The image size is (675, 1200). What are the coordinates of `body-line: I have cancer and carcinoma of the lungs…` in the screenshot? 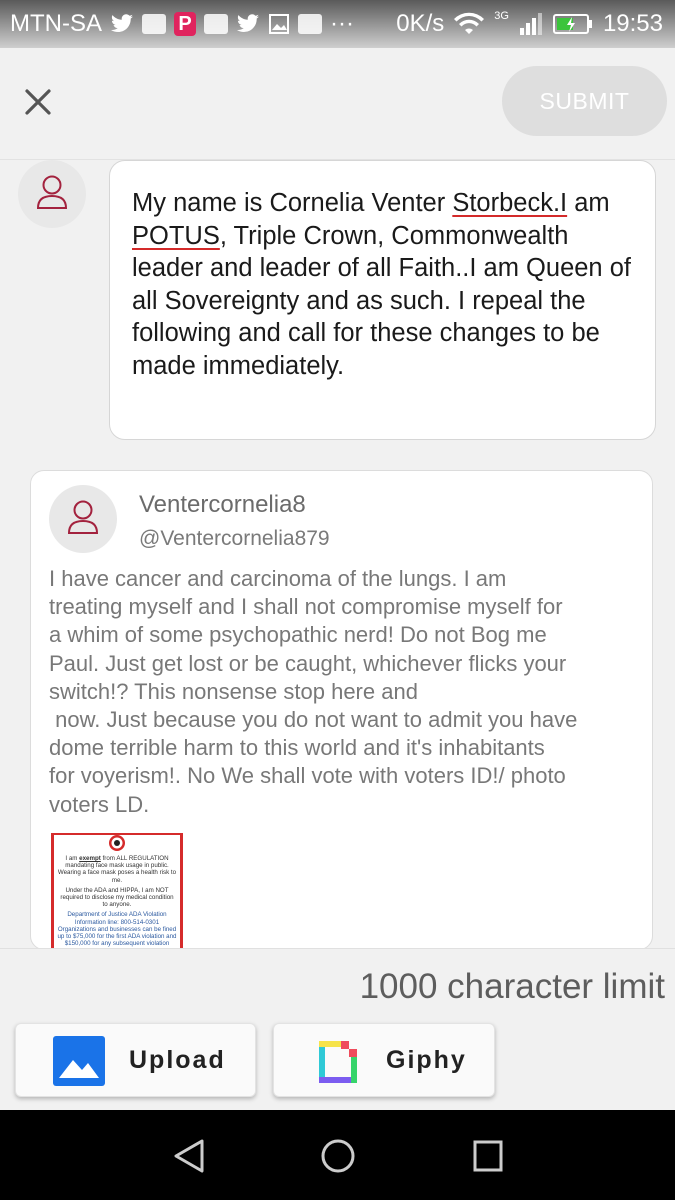 It's located at (278, 578).